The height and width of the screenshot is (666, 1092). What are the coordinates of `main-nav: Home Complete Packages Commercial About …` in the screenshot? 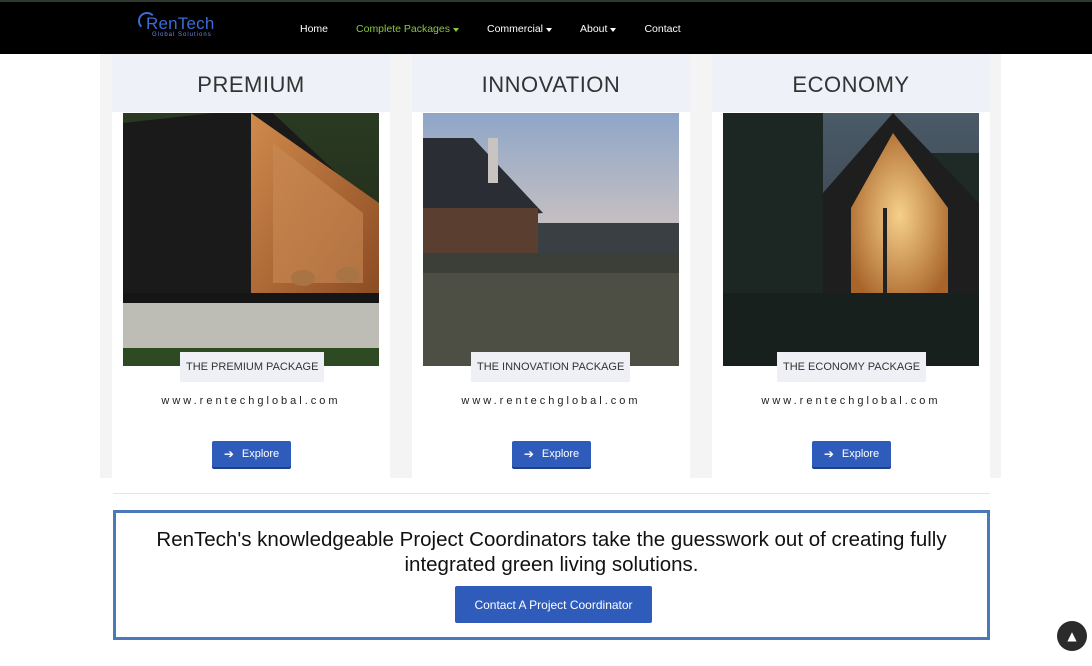 It's located at (504, 29).